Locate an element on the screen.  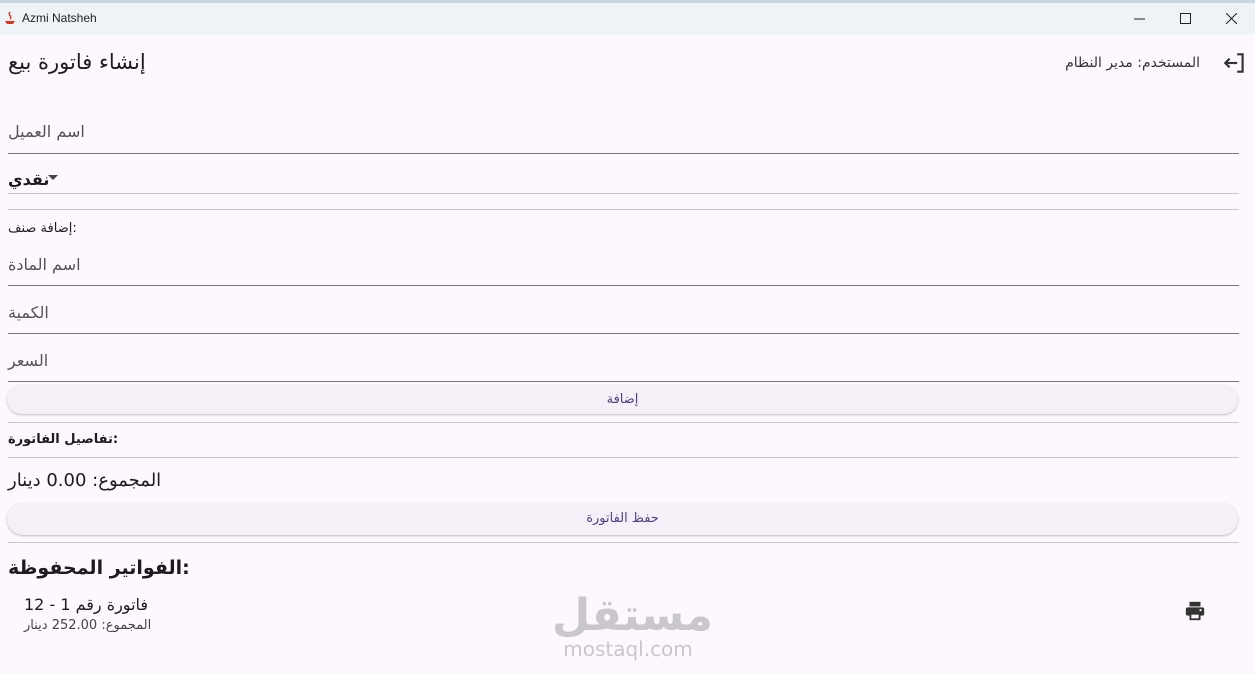
page-title: إنشاء فاتورة بيع is located at coordinates (77, 62).